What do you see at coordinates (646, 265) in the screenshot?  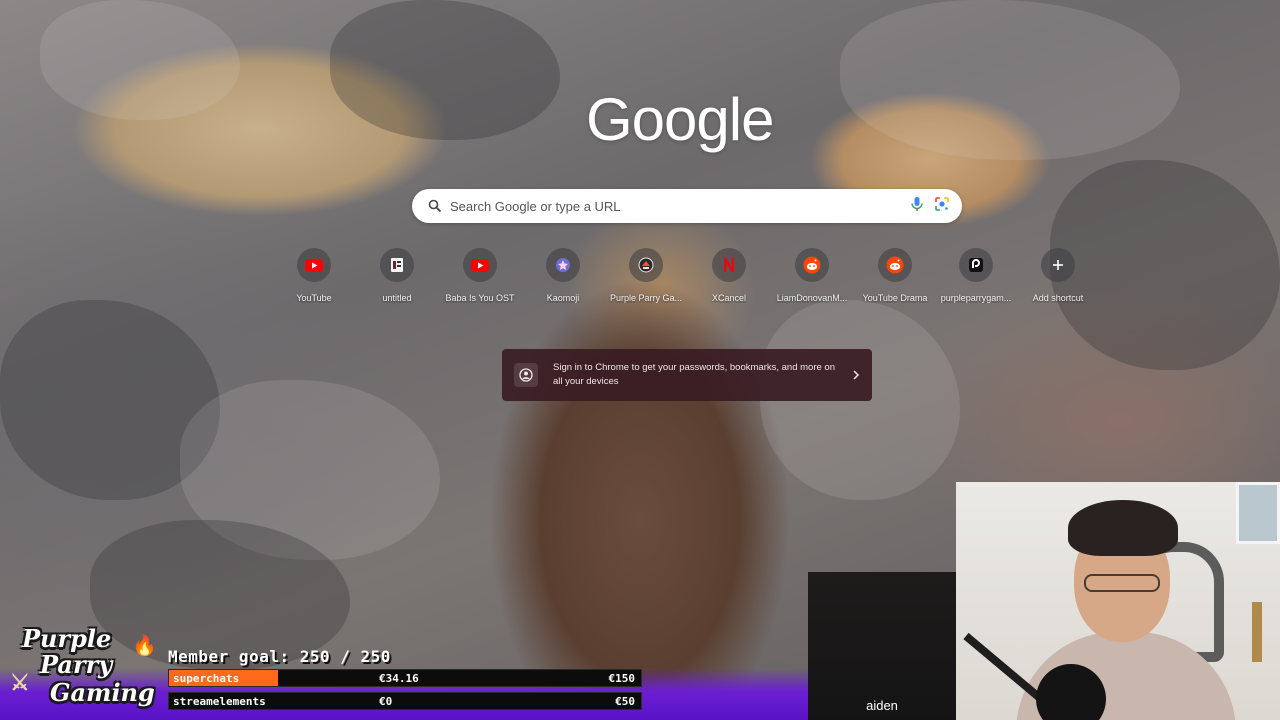 I see `purple-parry-icon` at bounding box center [646, 265].